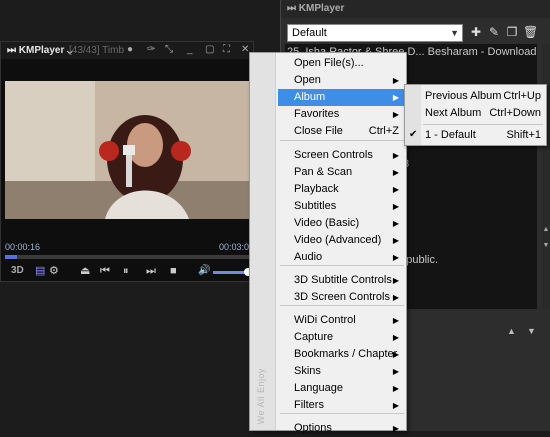 This screenshot has height=437, width=550. I want to click on minimize-icon: _, so click(190, 49).